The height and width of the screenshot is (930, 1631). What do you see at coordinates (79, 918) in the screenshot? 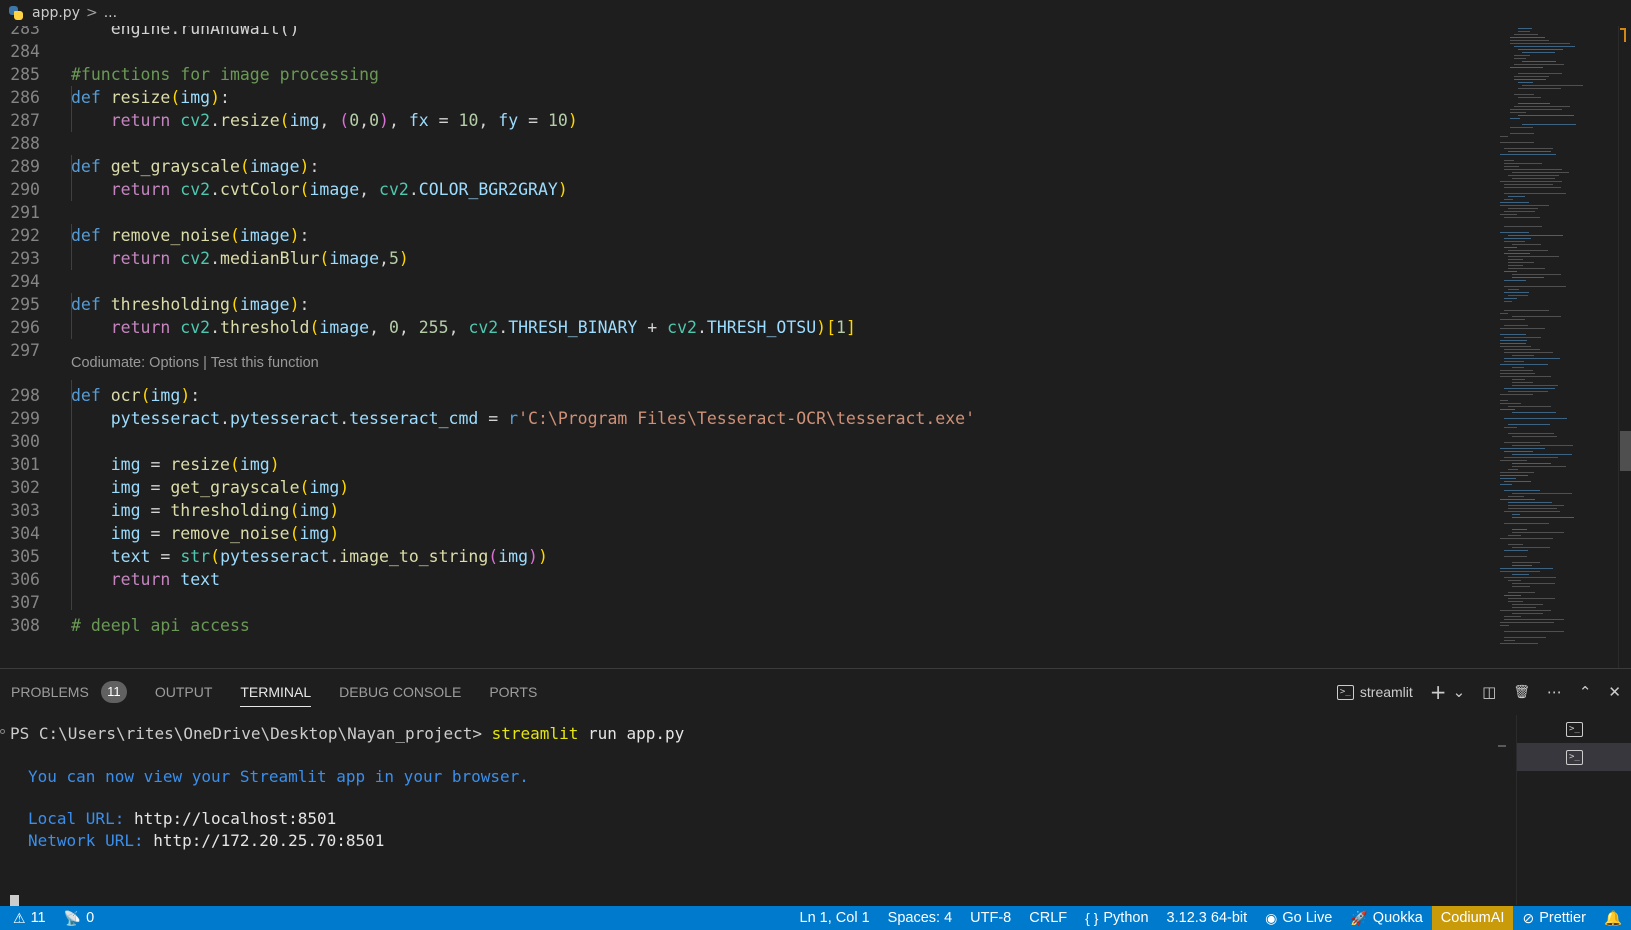
I see `ports-status: 📡 0` at bounding box center [79, 918].